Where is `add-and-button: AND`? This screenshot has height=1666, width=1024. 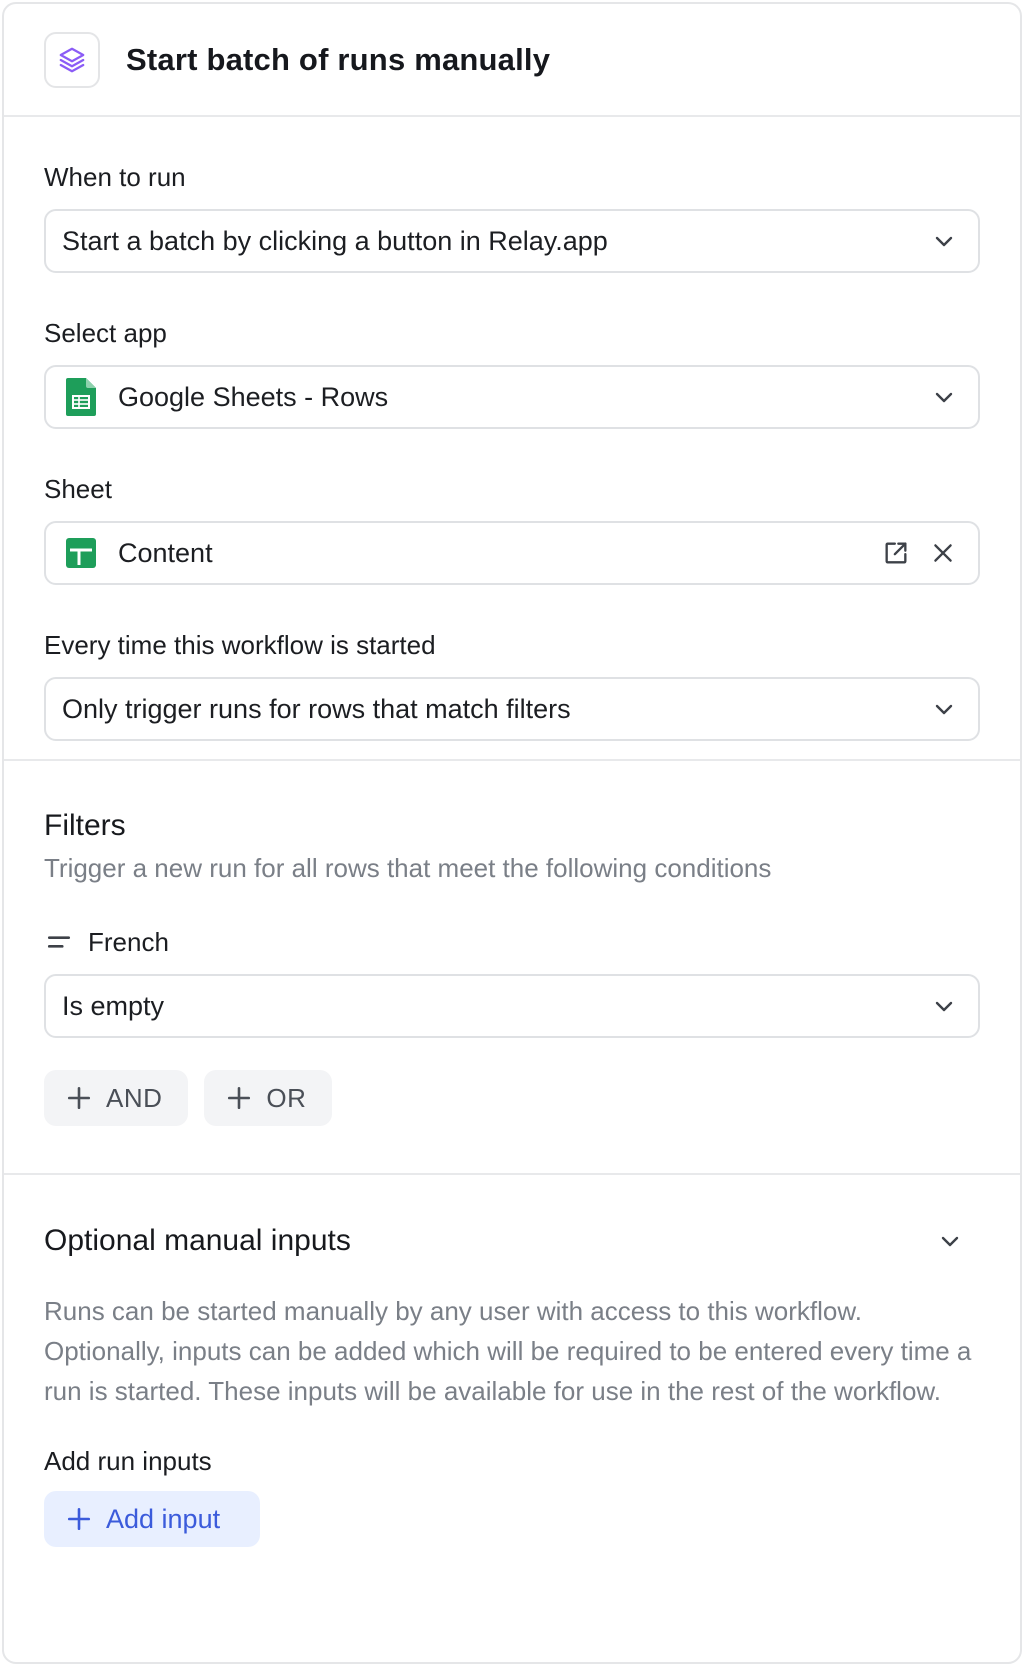
add-and-button: AND is located at coordinates (116, 1098).